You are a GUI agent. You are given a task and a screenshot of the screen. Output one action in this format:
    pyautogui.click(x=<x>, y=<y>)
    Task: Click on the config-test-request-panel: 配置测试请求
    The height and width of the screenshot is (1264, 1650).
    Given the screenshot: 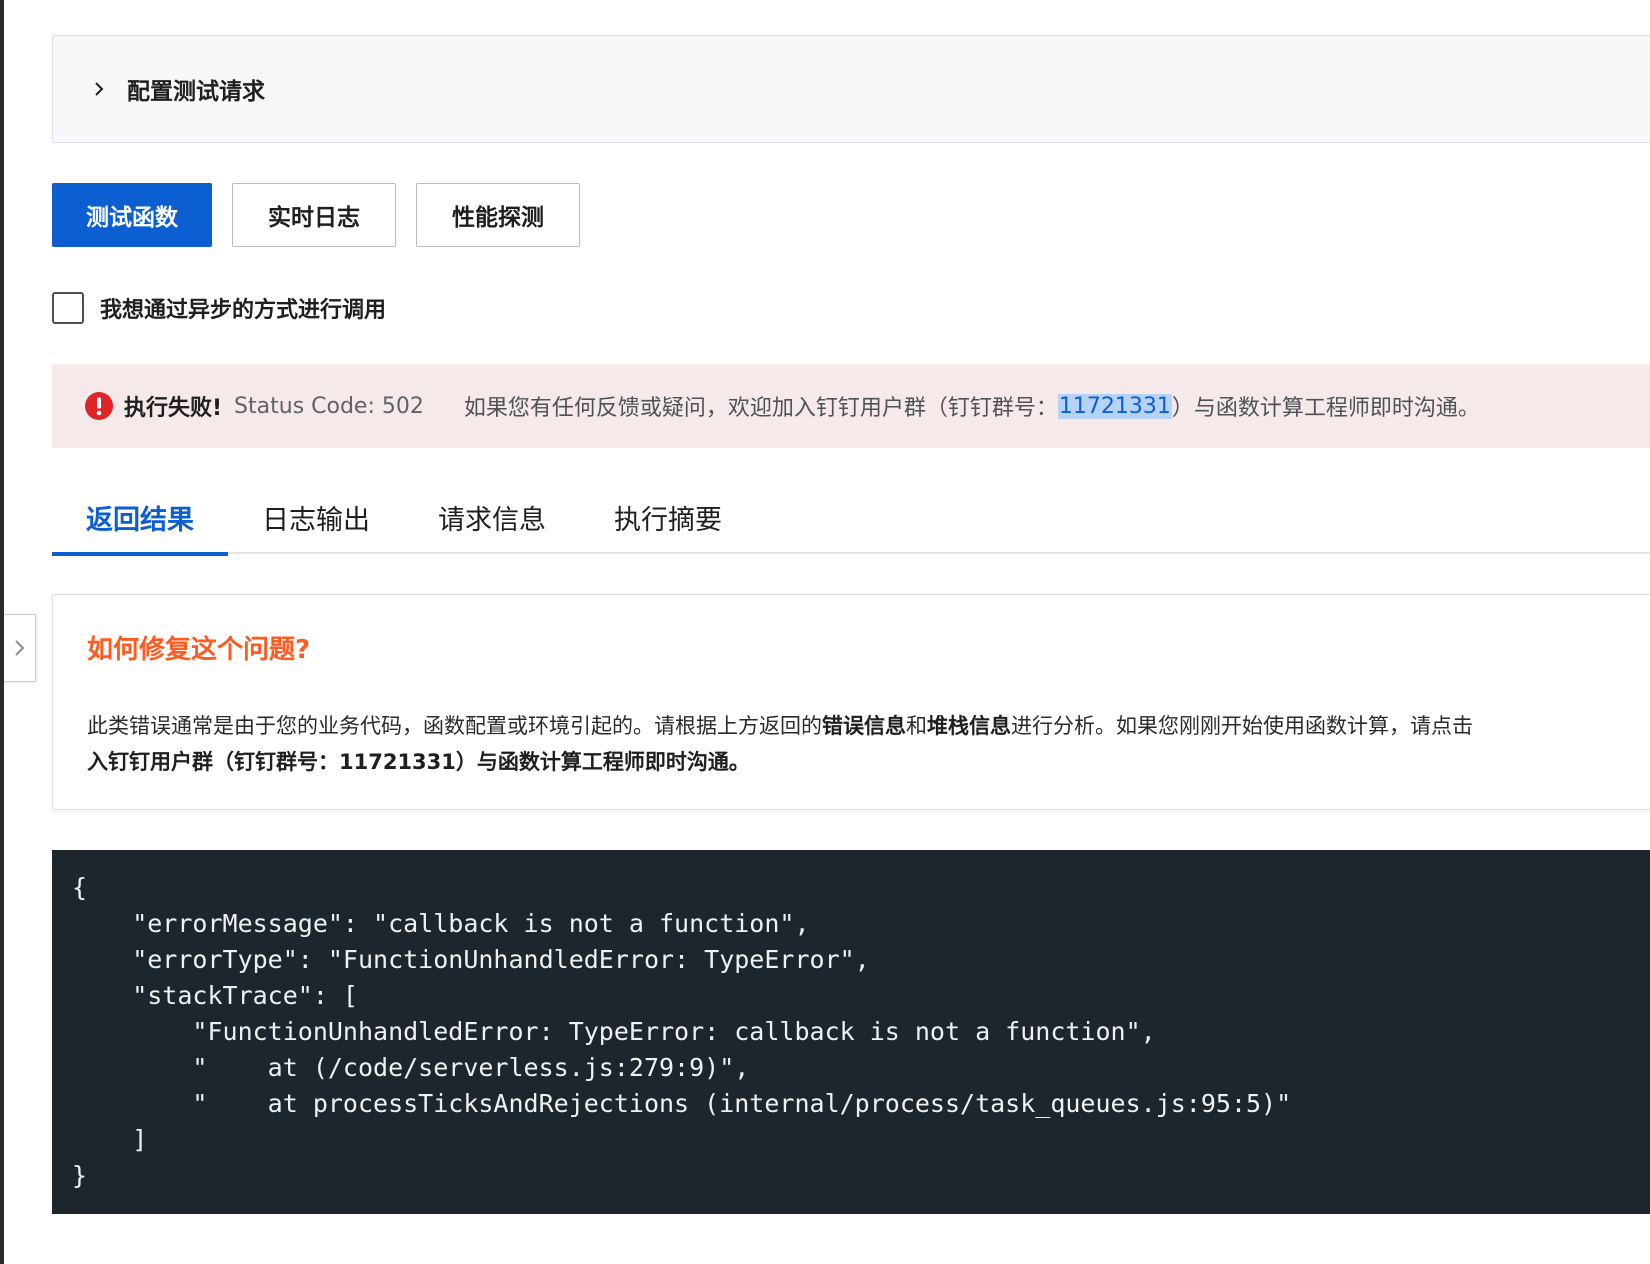 What is the action you would take?
    pyautogui.click(x=851, y=89)
    